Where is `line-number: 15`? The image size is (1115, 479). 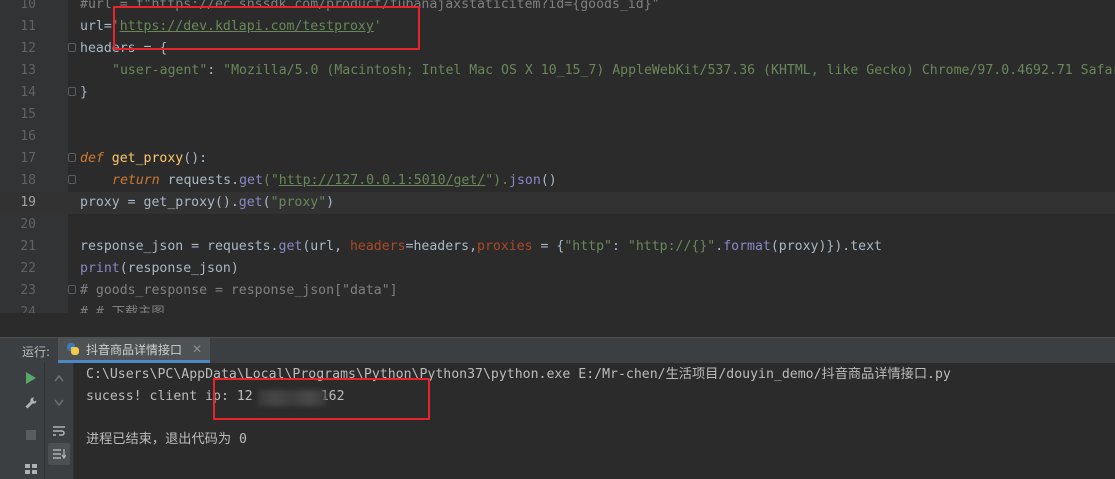
line-number: 15 is located at coordinates (28, 114).